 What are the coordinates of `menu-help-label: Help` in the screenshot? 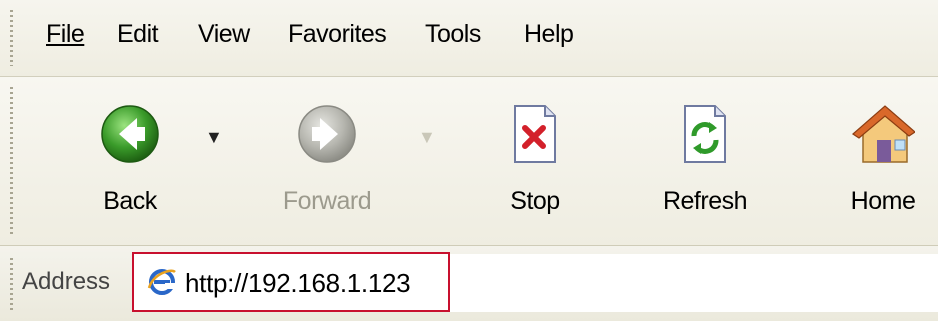 It's located at (549, 34).